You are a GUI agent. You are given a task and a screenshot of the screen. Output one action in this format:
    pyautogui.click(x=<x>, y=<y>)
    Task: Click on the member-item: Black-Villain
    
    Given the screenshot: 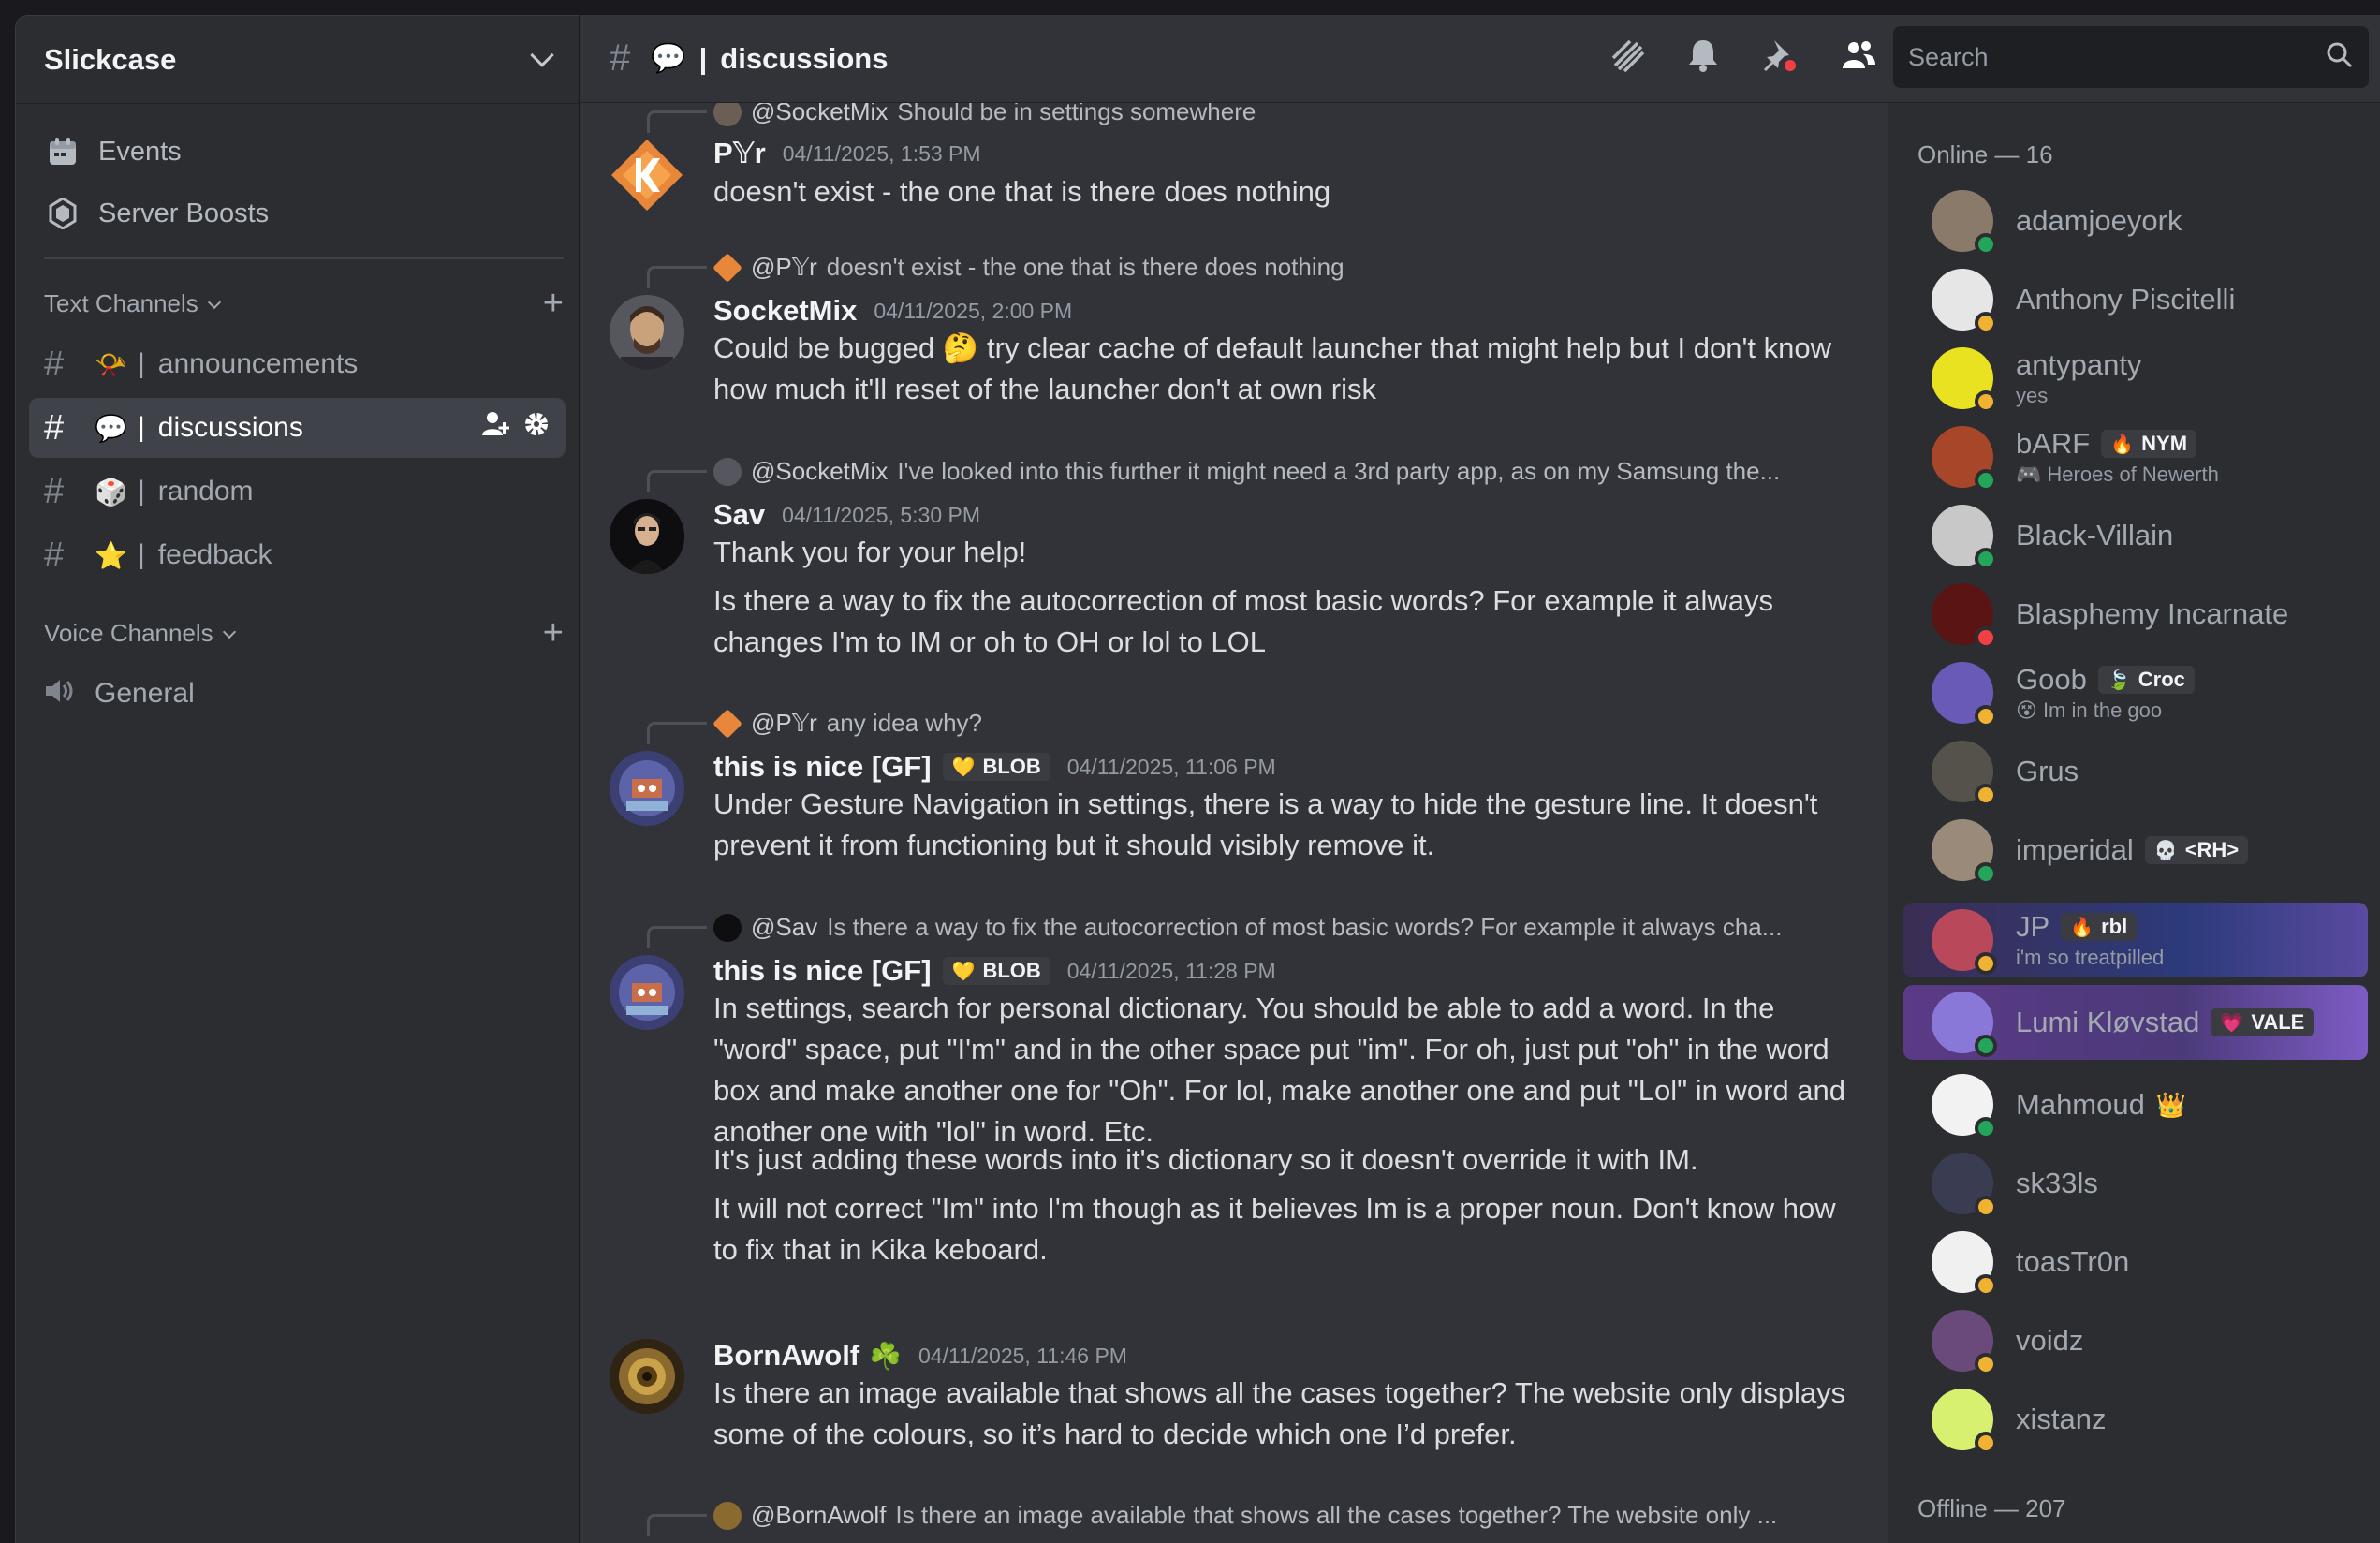 What is the action you would take?
    pyautogui.click(x=2135, y=535)
    